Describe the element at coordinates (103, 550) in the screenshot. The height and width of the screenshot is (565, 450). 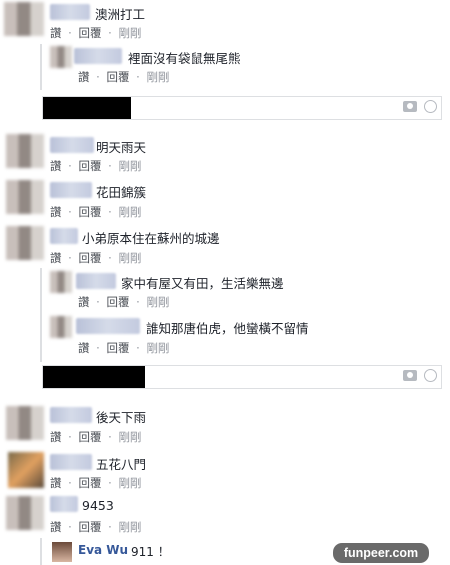
I see `commenter-name: Eva Wu` at that location.